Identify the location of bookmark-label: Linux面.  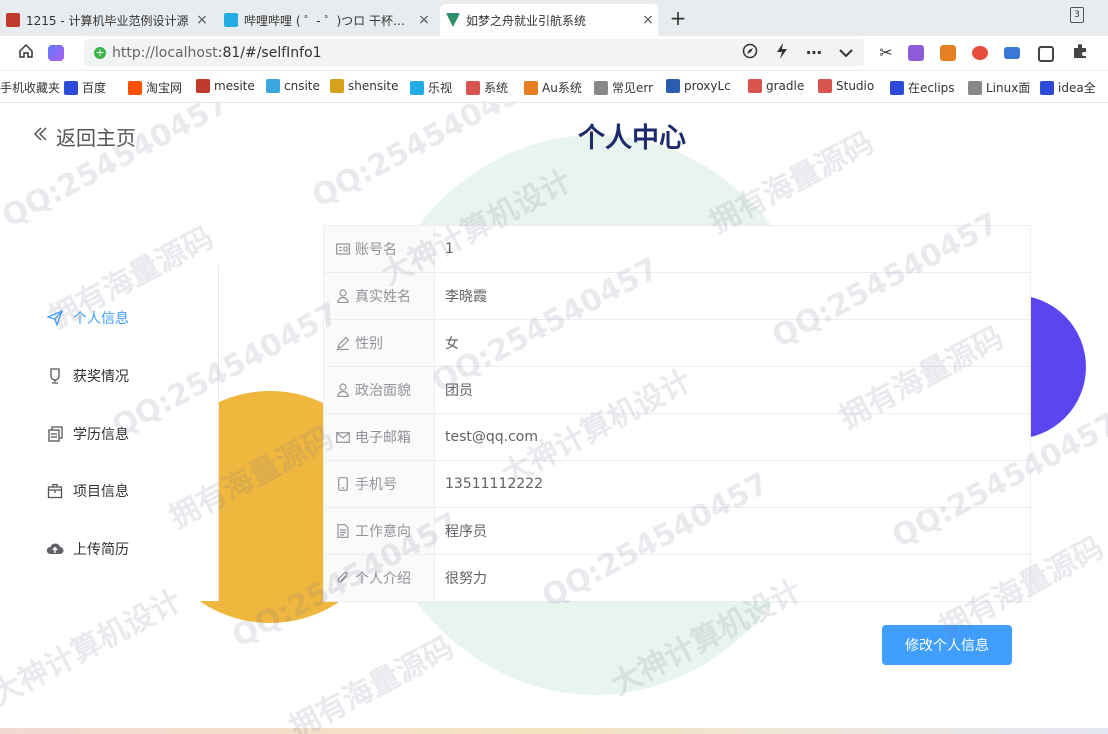
(1008, 88).